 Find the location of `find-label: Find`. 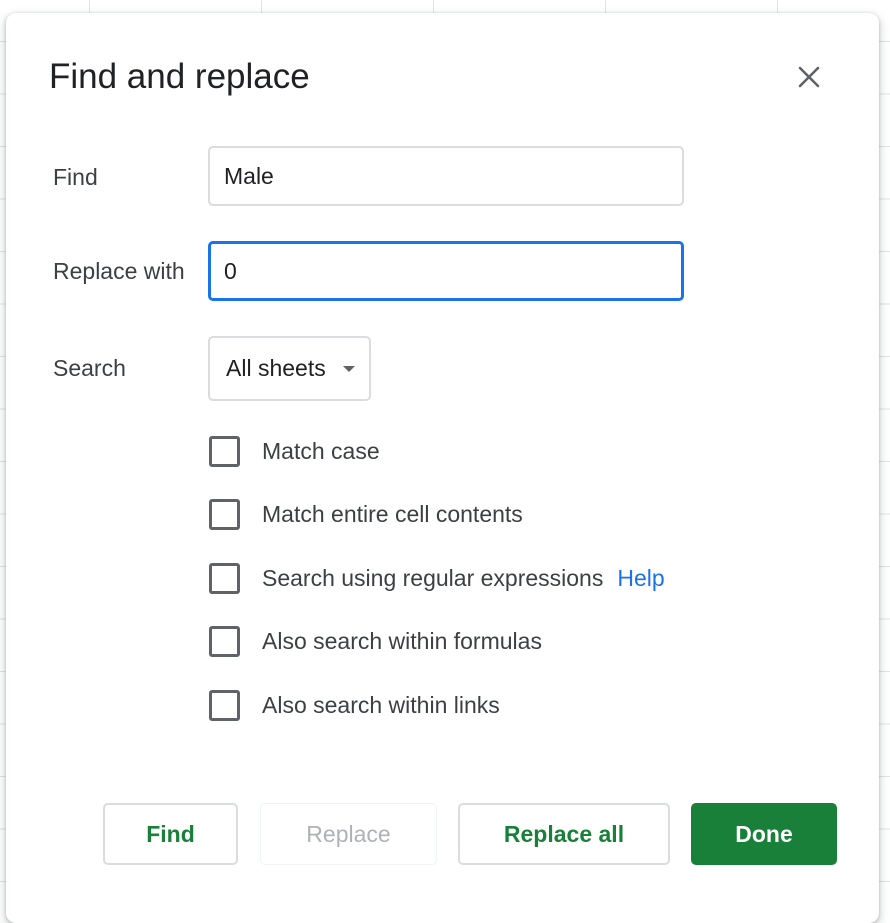

find-label: Find is located at coordinates (75, 177).